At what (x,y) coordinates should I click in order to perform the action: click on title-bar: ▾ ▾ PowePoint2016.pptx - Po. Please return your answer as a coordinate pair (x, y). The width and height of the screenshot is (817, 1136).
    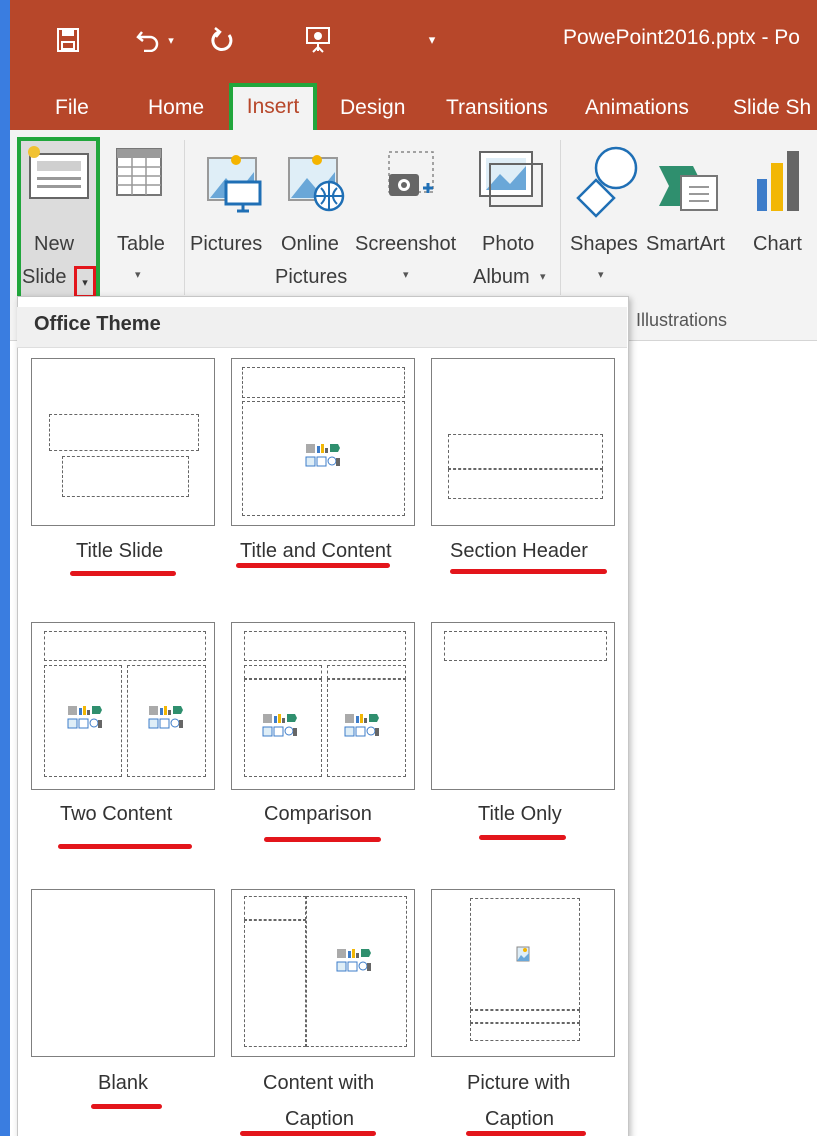
    Looking at the image, I should click on (408, 41).